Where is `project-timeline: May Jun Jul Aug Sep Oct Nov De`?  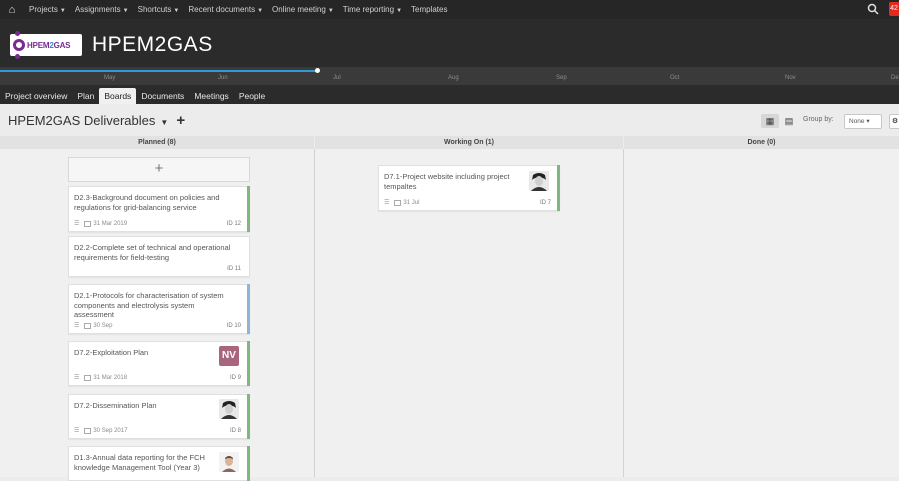 project-timeline: May Jun Jul Aug Sep Oct Nov De is located at coordinates (449, 76).